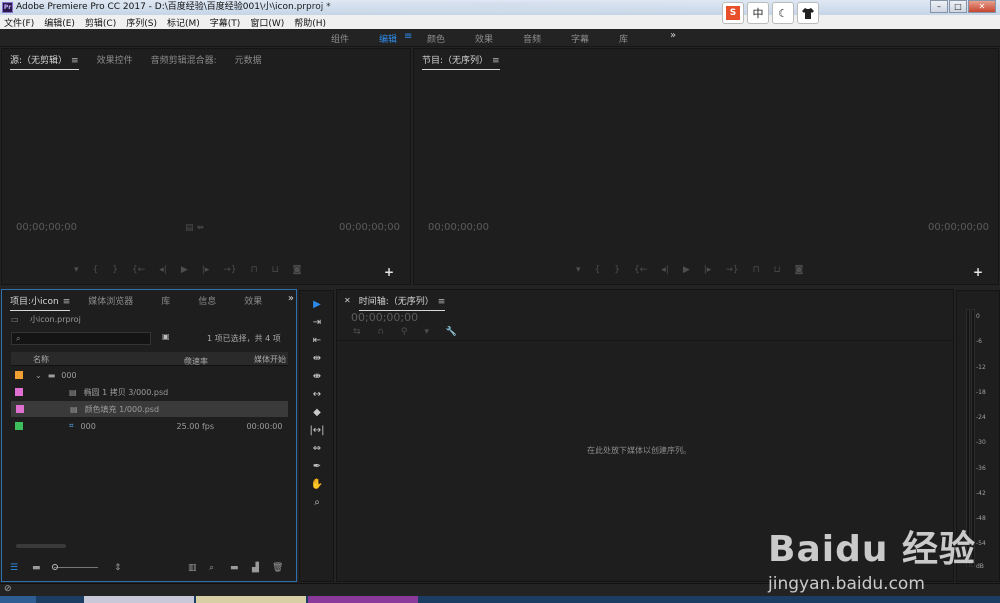 The width and height of the screenshot is (1000, 603). I want to click on moon-icon: ☾, so click(783, 13).